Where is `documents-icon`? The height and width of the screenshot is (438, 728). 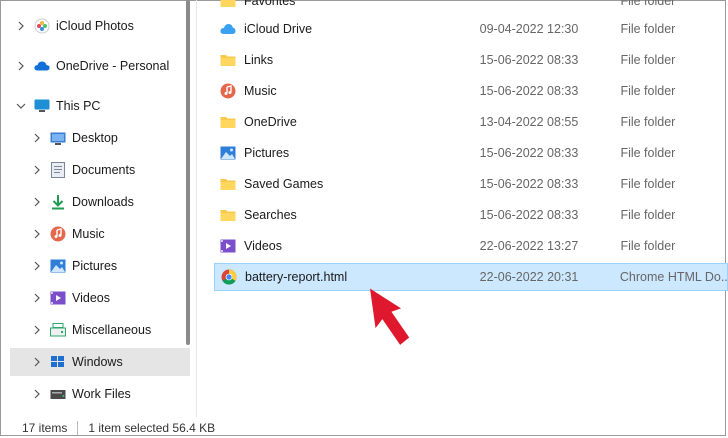 documents-icon is located at coordinates (58, 170).